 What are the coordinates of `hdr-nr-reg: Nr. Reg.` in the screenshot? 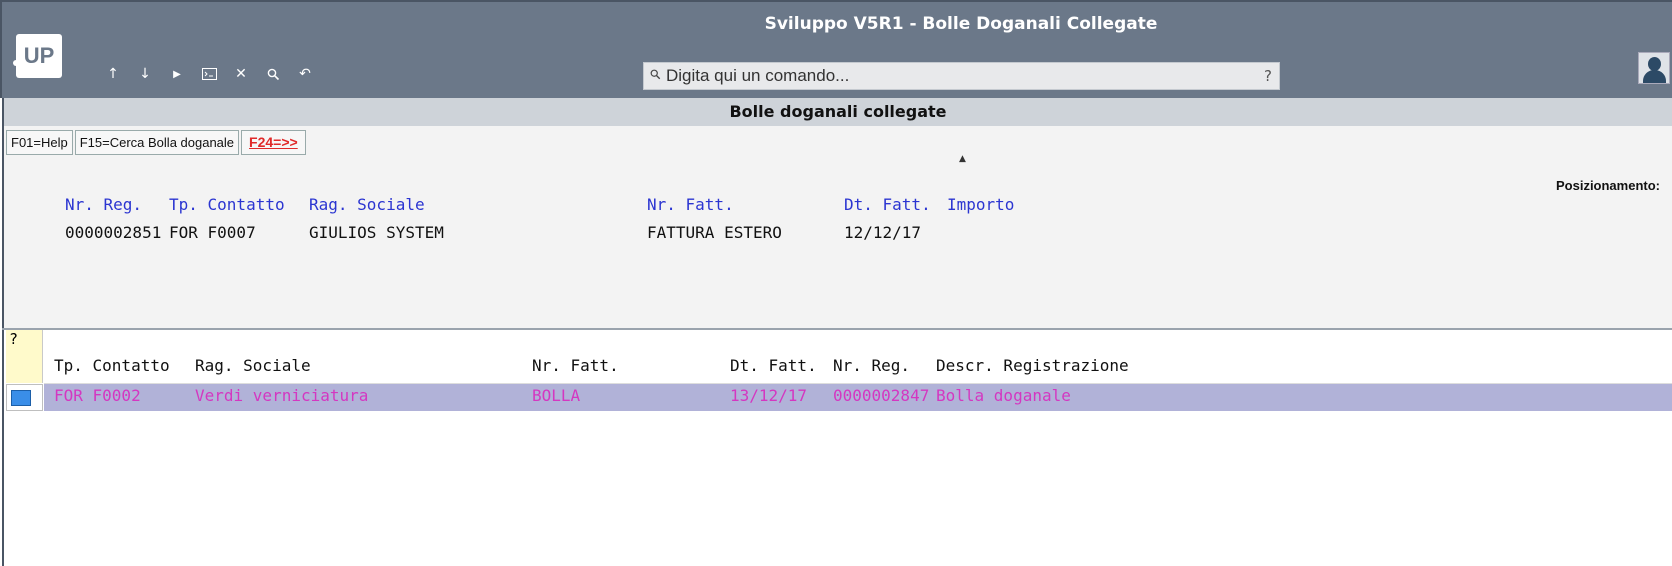 It's located at (104, 204).